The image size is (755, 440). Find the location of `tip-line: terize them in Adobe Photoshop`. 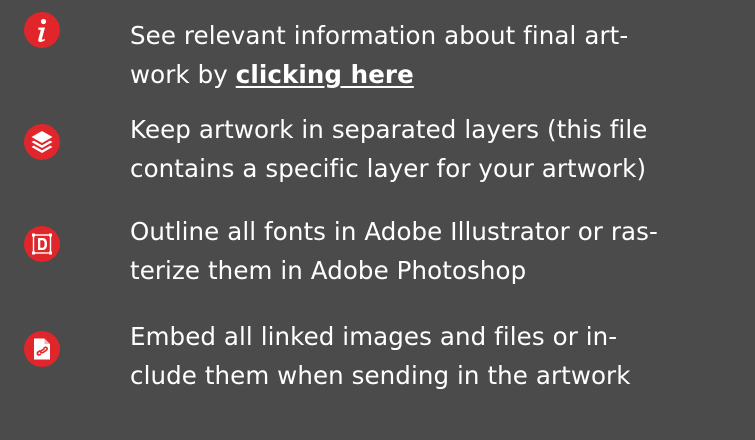

tip-line: terize them in Adobe Photoshop is located at coordinates (328, 270).